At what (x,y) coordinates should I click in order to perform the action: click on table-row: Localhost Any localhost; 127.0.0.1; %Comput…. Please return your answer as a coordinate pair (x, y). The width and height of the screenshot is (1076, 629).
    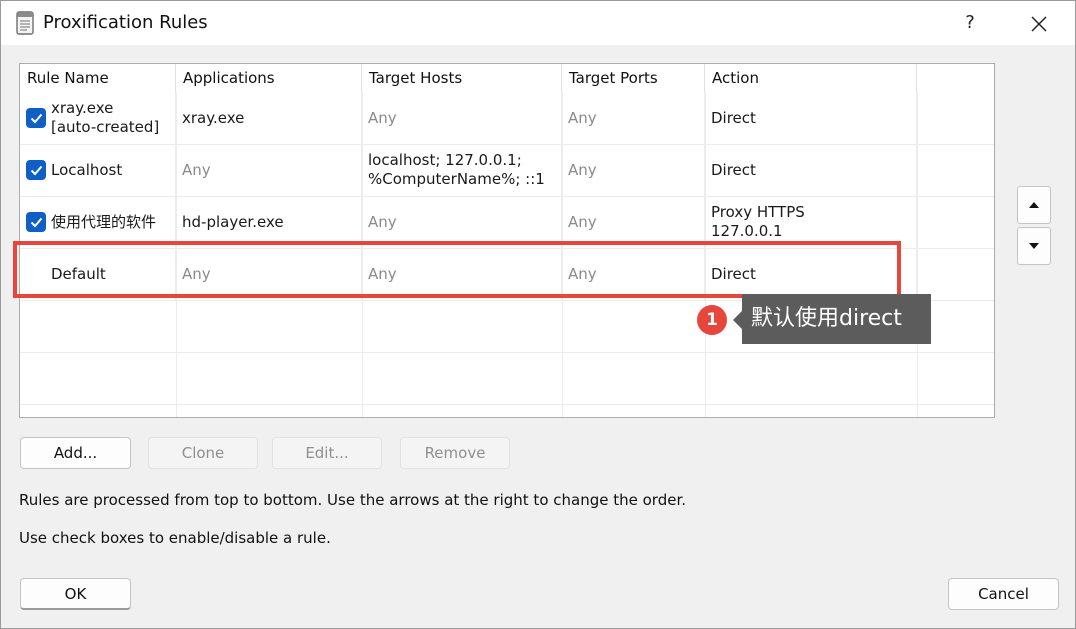
    Looking at the image, I should click on (507, 170).